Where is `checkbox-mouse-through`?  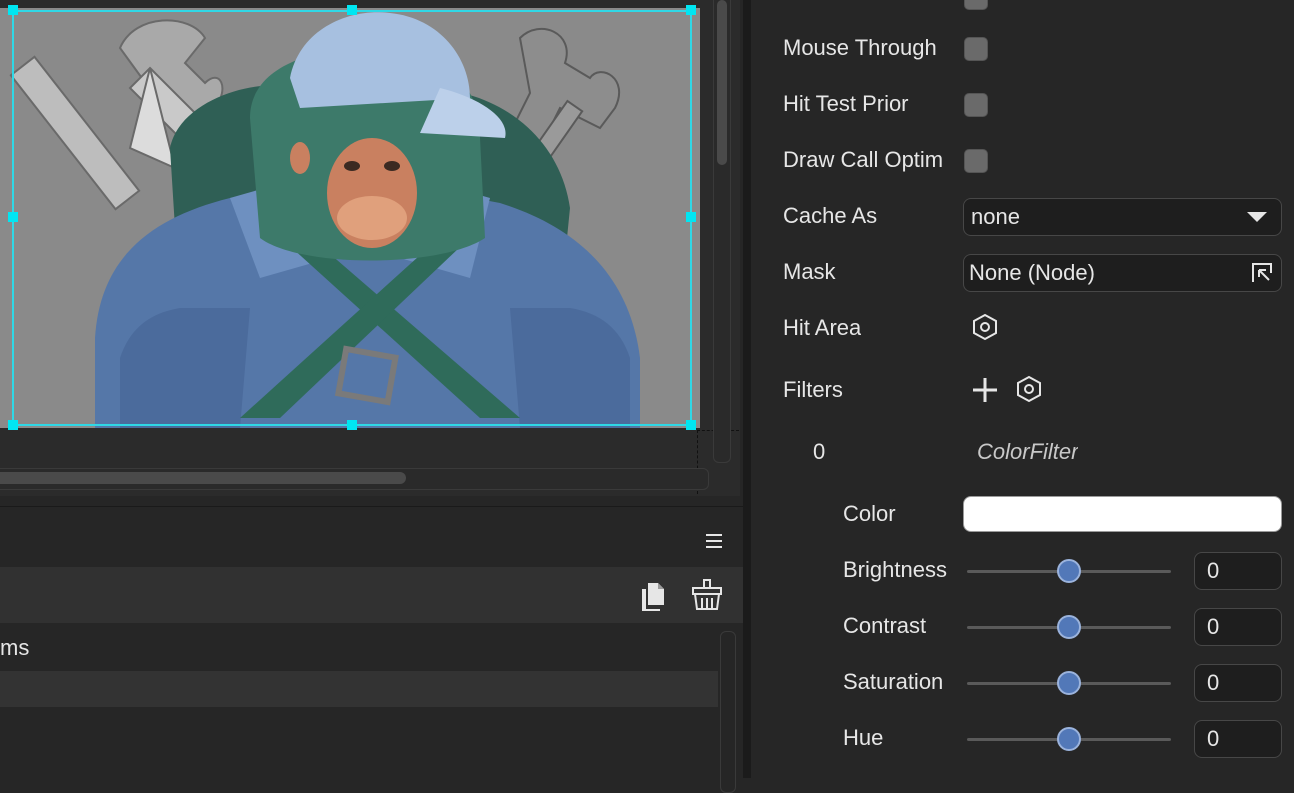
checkbox-mouse-through is located at coordinates (976, 49).